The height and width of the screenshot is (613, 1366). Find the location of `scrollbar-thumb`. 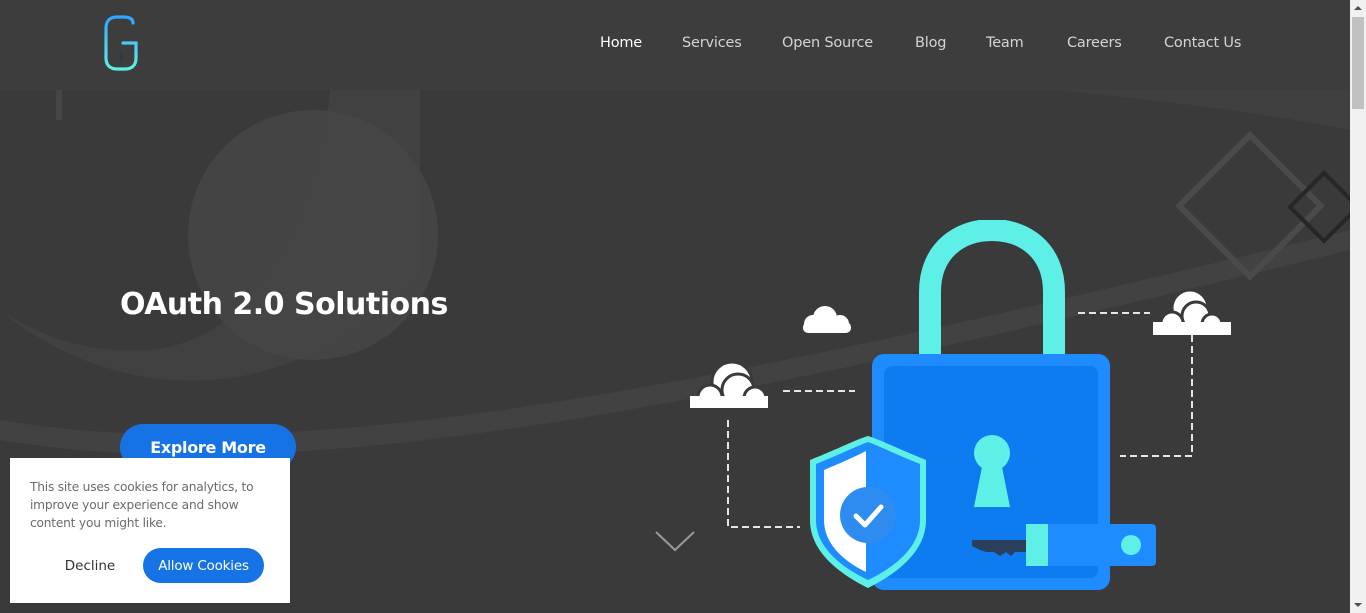

scrollbar-thumb is located at coordinates (1358, 63).